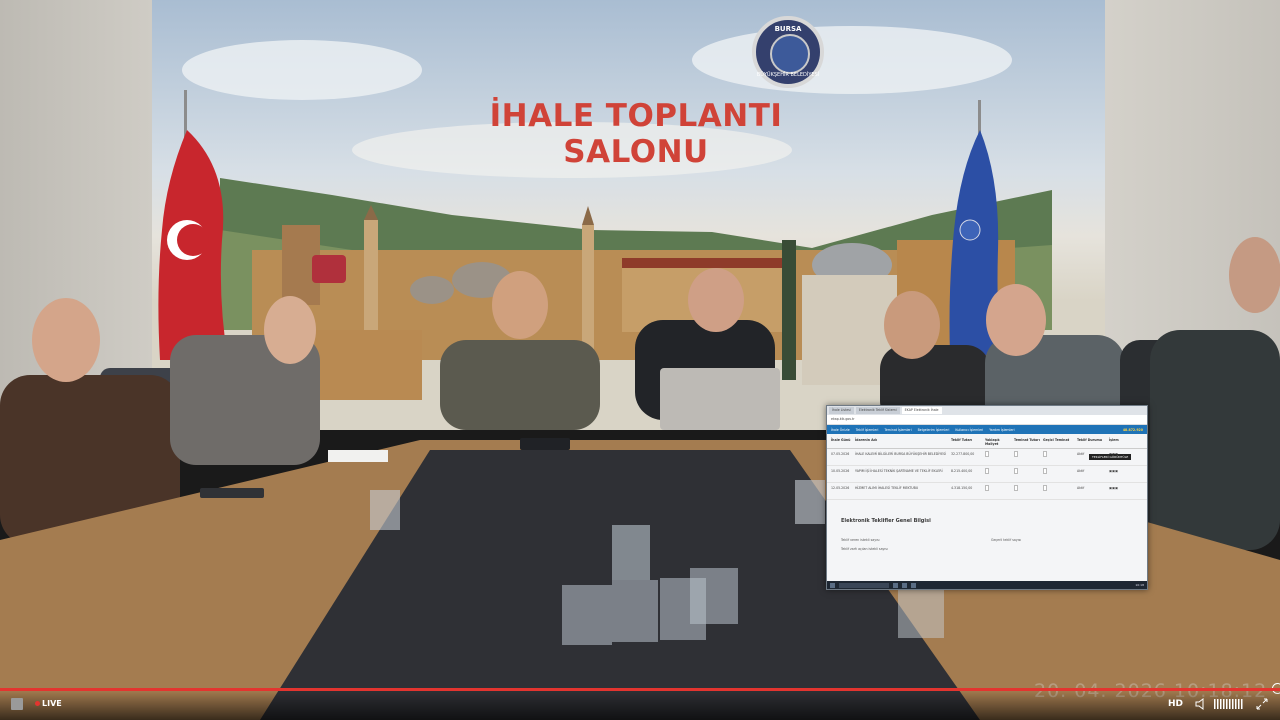  Describe the element at coordinates (864, 585) in the screenshot. I see `taskbar-search` at that location.